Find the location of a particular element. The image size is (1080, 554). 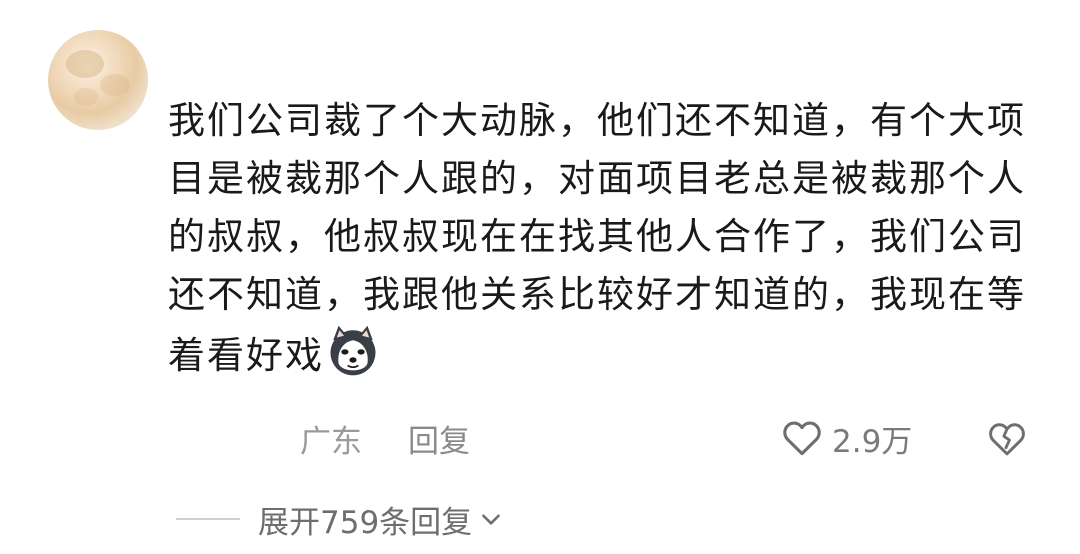

expand-replies-button: 展开759条回复 is located at coordinates (340, 519).